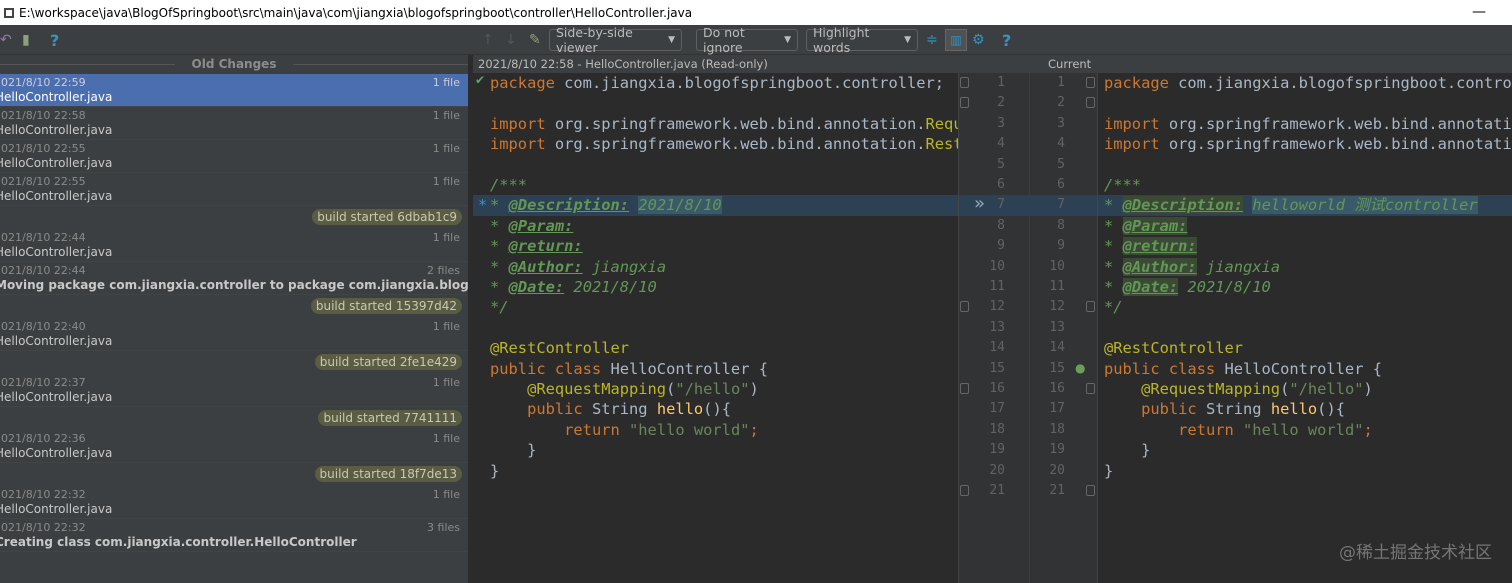 This screenshot has height=583, width=1512. I want to click on code-token: /***, so click(1123, 185).